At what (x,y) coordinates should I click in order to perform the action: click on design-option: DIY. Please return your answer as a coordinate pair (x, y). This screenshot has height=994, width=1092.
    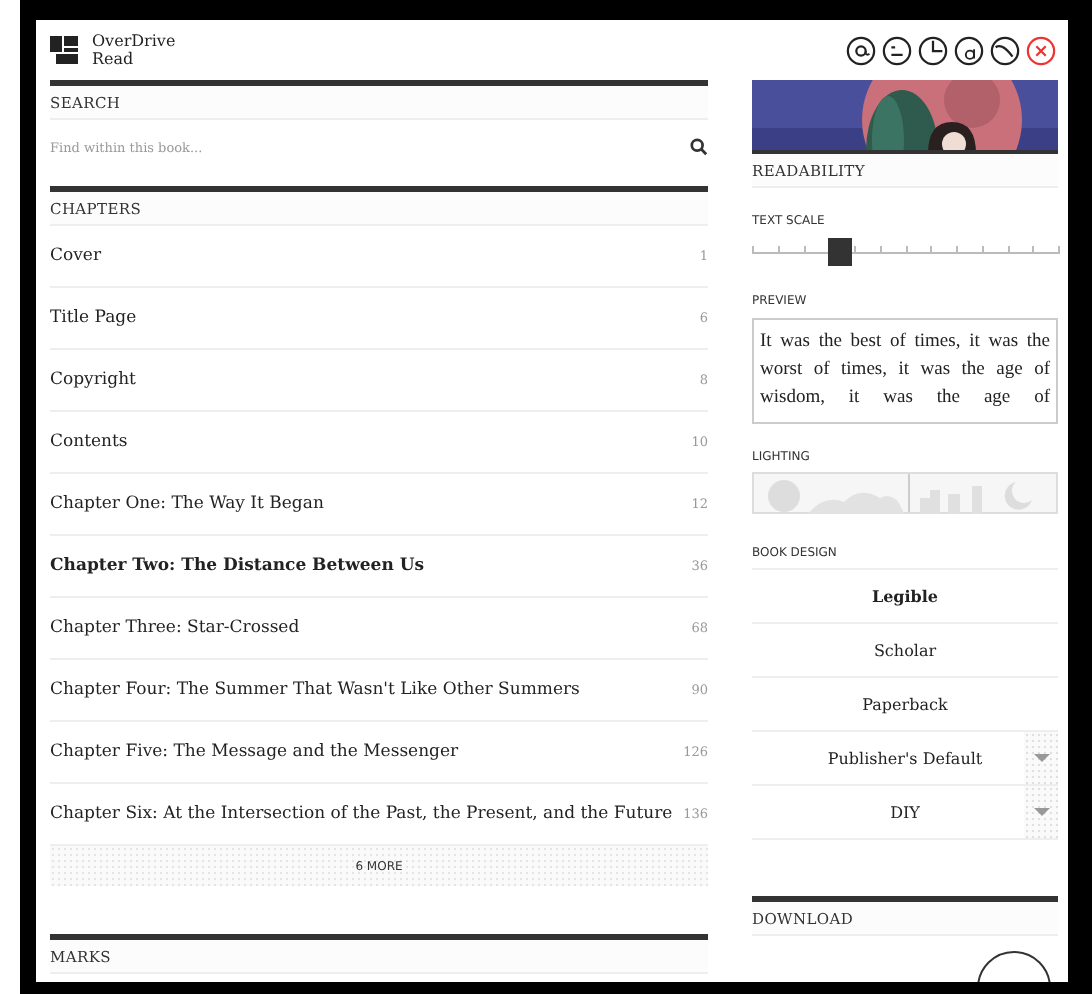
    Looking at the image, I should click on (905, 813).